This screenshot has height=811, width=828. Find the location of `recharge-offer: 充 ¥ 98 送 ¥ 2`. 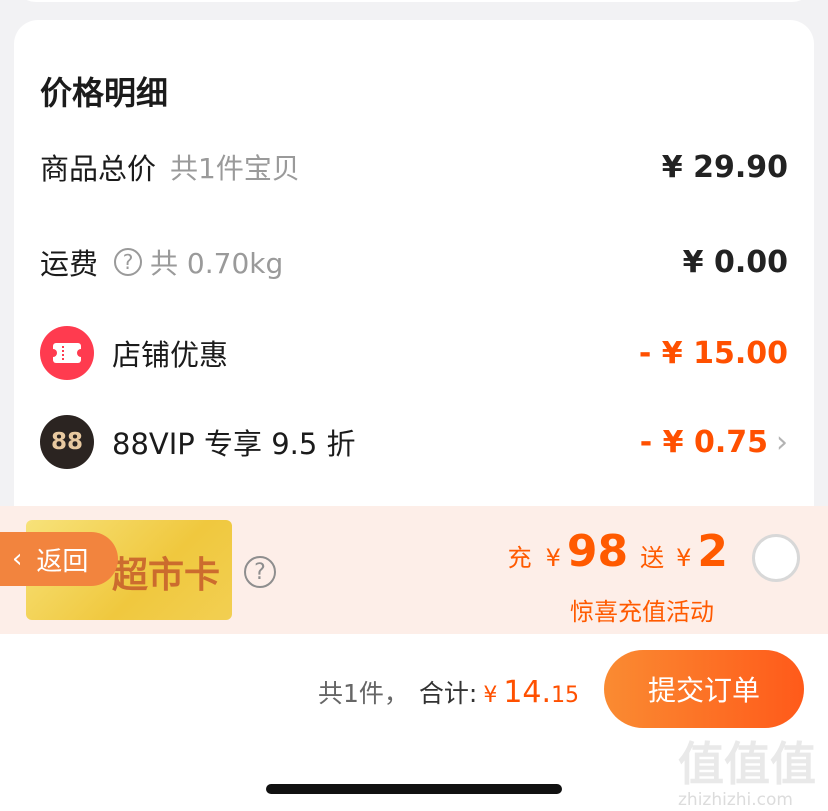

recharge-offer: 充 ¥ 98 送 ¥ 2 is located at coordinates (618, 551).